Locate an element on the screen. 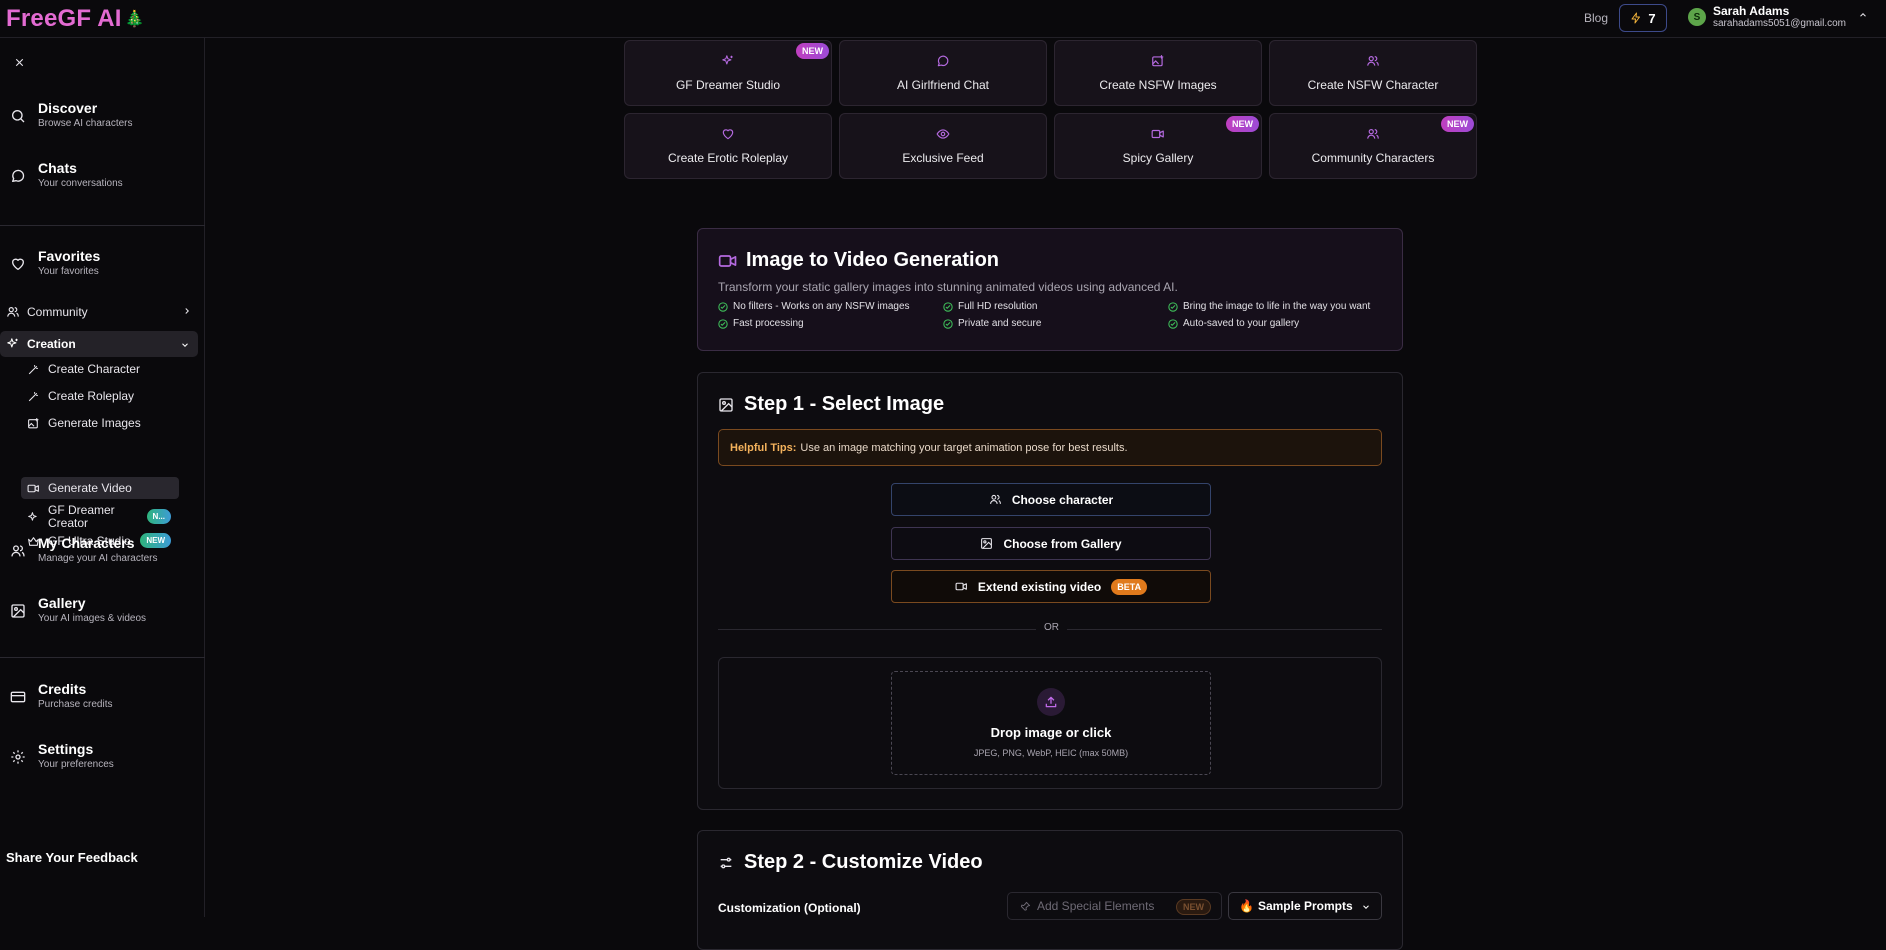 The height and width of the screenshot is (950, 1886). nav-chats: Chats Your conversations is located at coordinates (66, 175).